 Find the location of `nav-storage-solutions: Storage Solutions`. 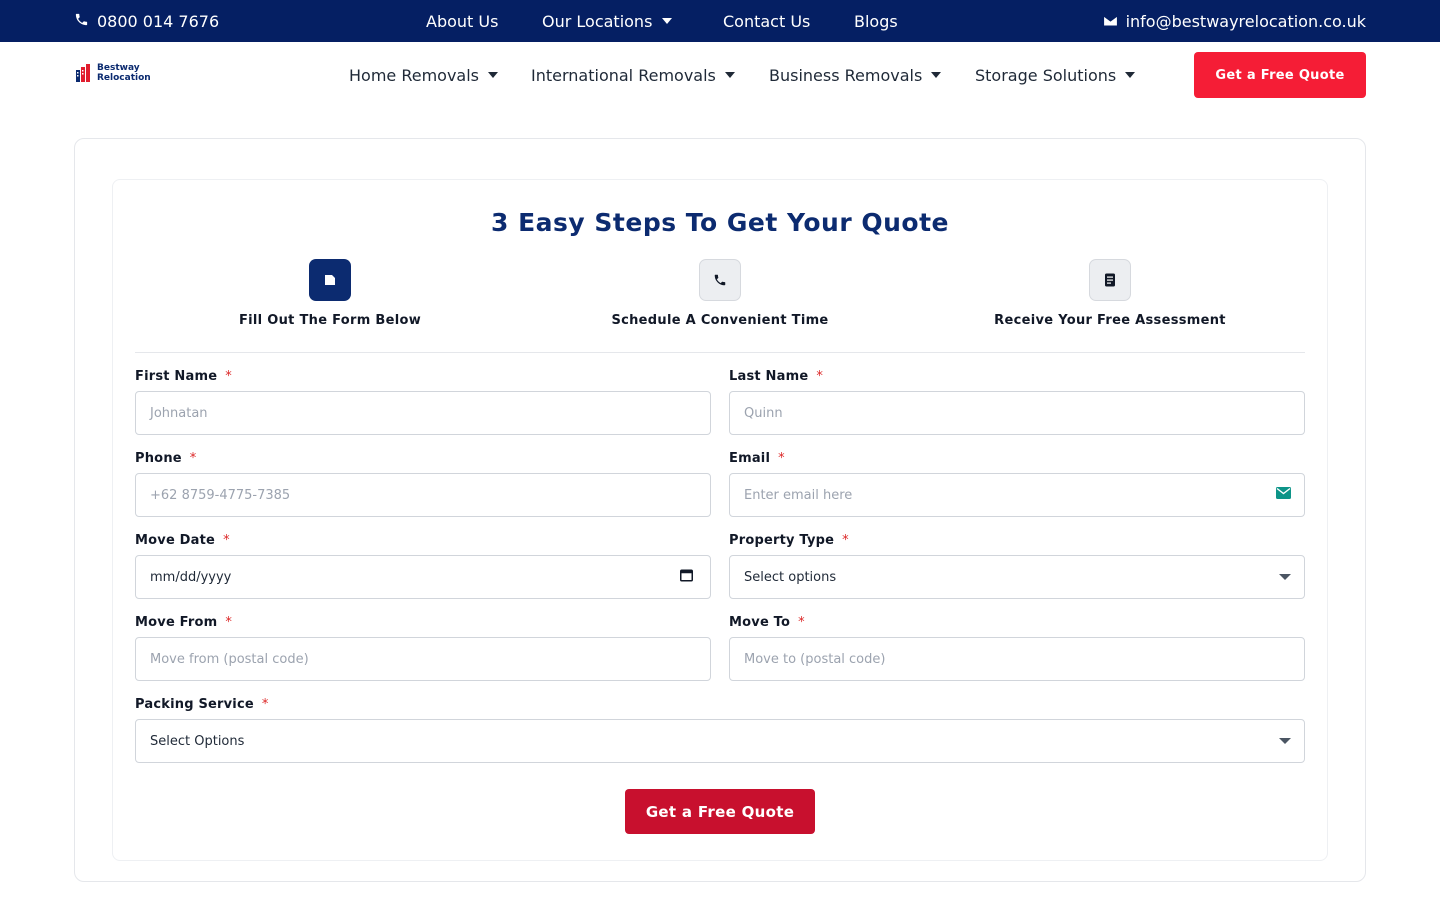

nav-storage-solutions: Storage Solutions is located at coordinates (1055, 75).